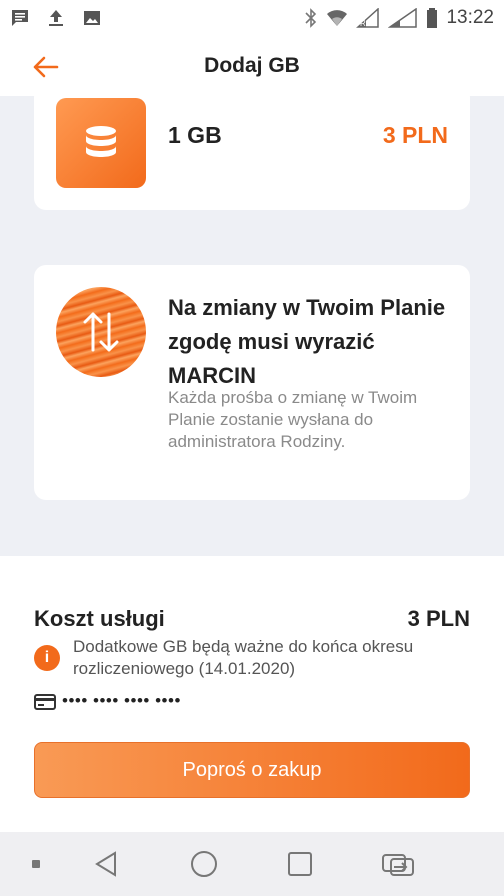 The image size is (504, 896). What do you see at coordinates (45, 702) in the screenshot?
I see `credit-card-icon` at bounding box center [45, 702].